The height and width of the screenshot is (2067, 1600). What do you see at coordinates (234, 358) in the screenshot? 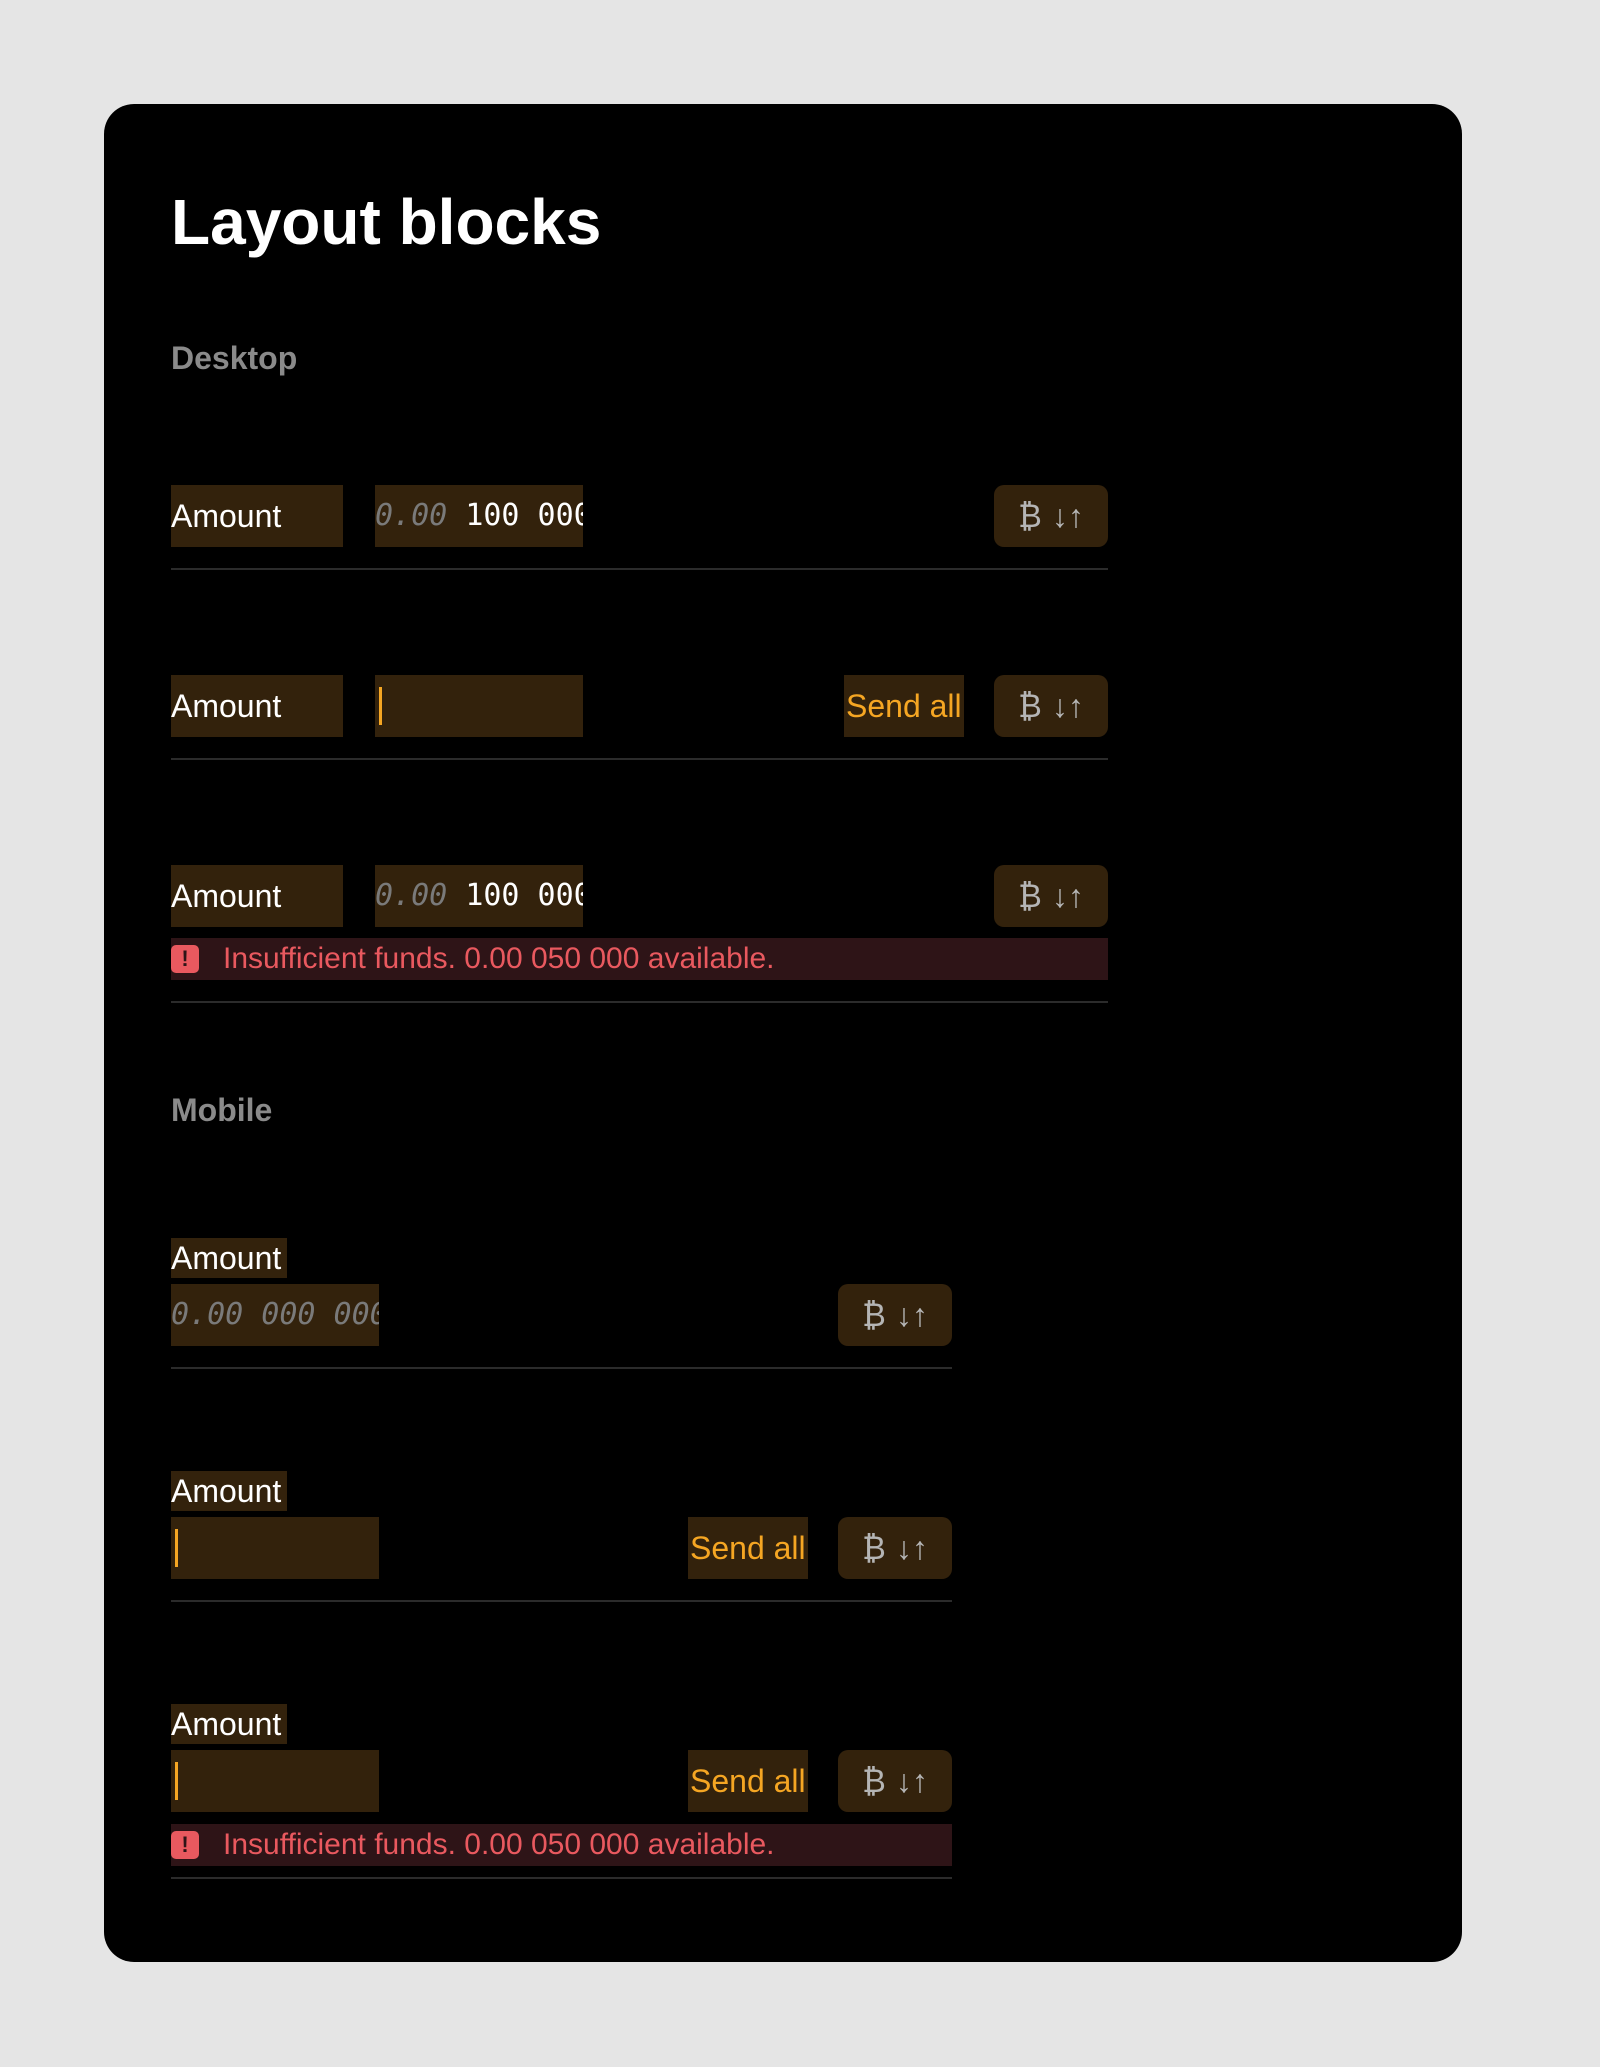
I see `desktop-section-label: Desktop` at bounding box center [234, 358].